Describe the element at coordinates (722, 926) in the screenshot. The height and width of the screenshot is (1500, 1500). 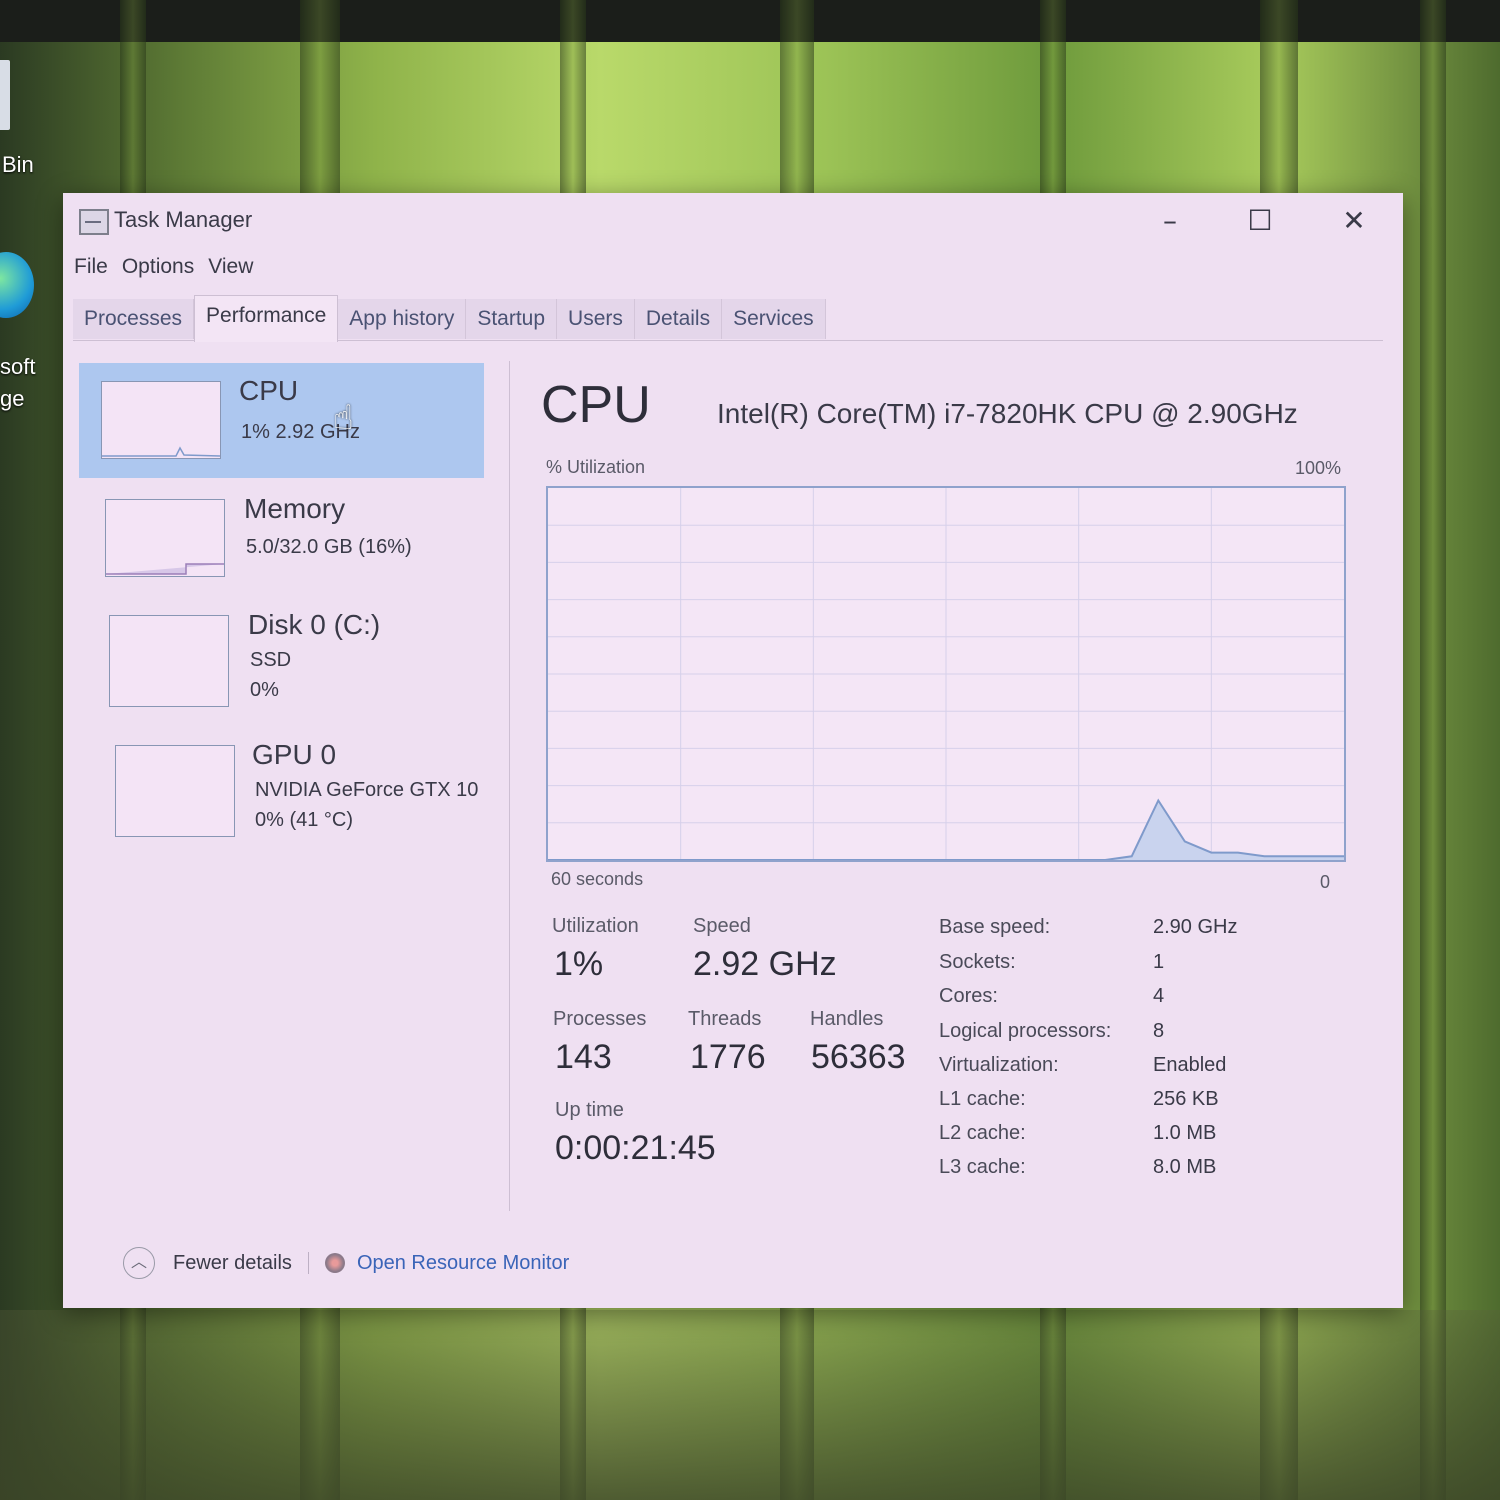
I see `speed-label: Speed` at that location.